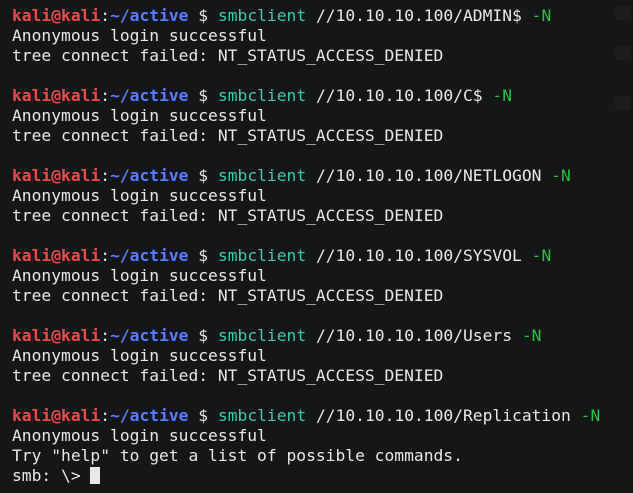 The image size is (633, 493). What do you see at coordinates (443, 415) in the screenshot?
I see `command-argument: //10.10.10.100/Replication` at bounding box center [443, 415].